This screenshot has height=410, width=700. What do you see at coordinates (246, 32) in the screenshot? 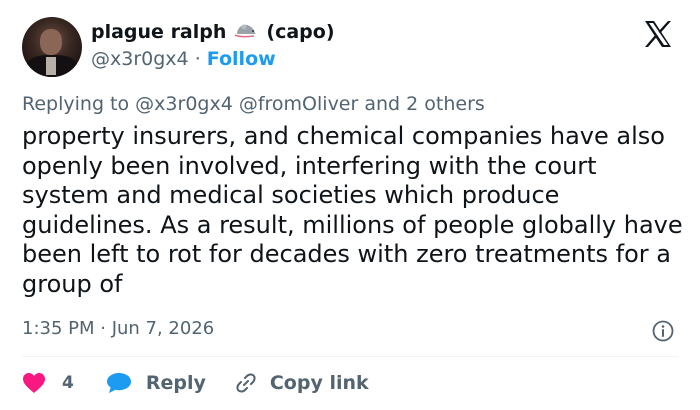
I see `rat-icon` at bounding box center [246, 32].